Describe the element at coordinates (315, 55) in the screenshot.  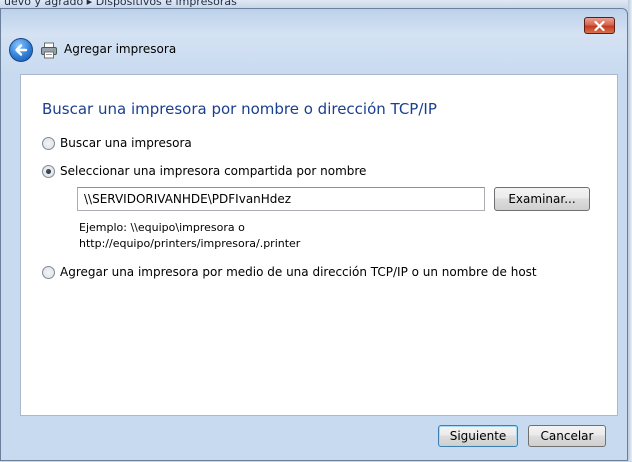
I see `dialog-header: Agregar impresora` at that location.